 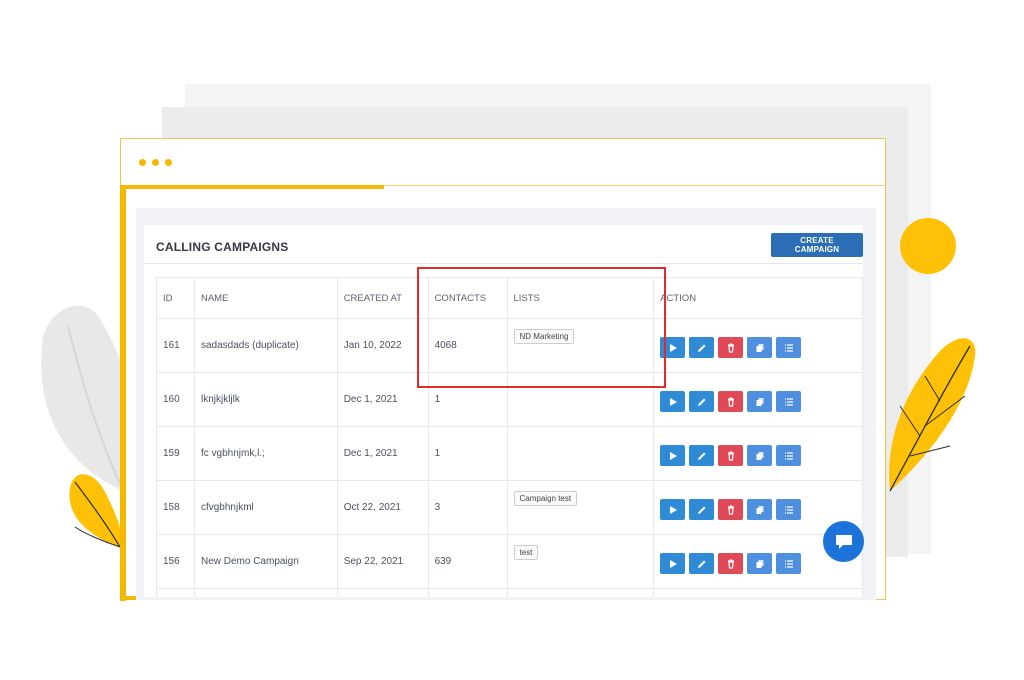 What do you see at coordinates (382, 298) in the screenshot?
I see `column-header-created-at: CREATED AT` at bounding box center [382, 298].